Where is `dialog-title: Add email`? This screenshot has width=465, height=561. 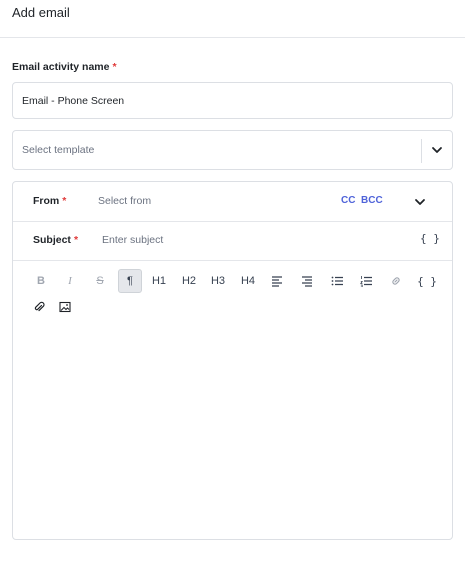
dialog-title: Add email is located at coordinates (41, 12).